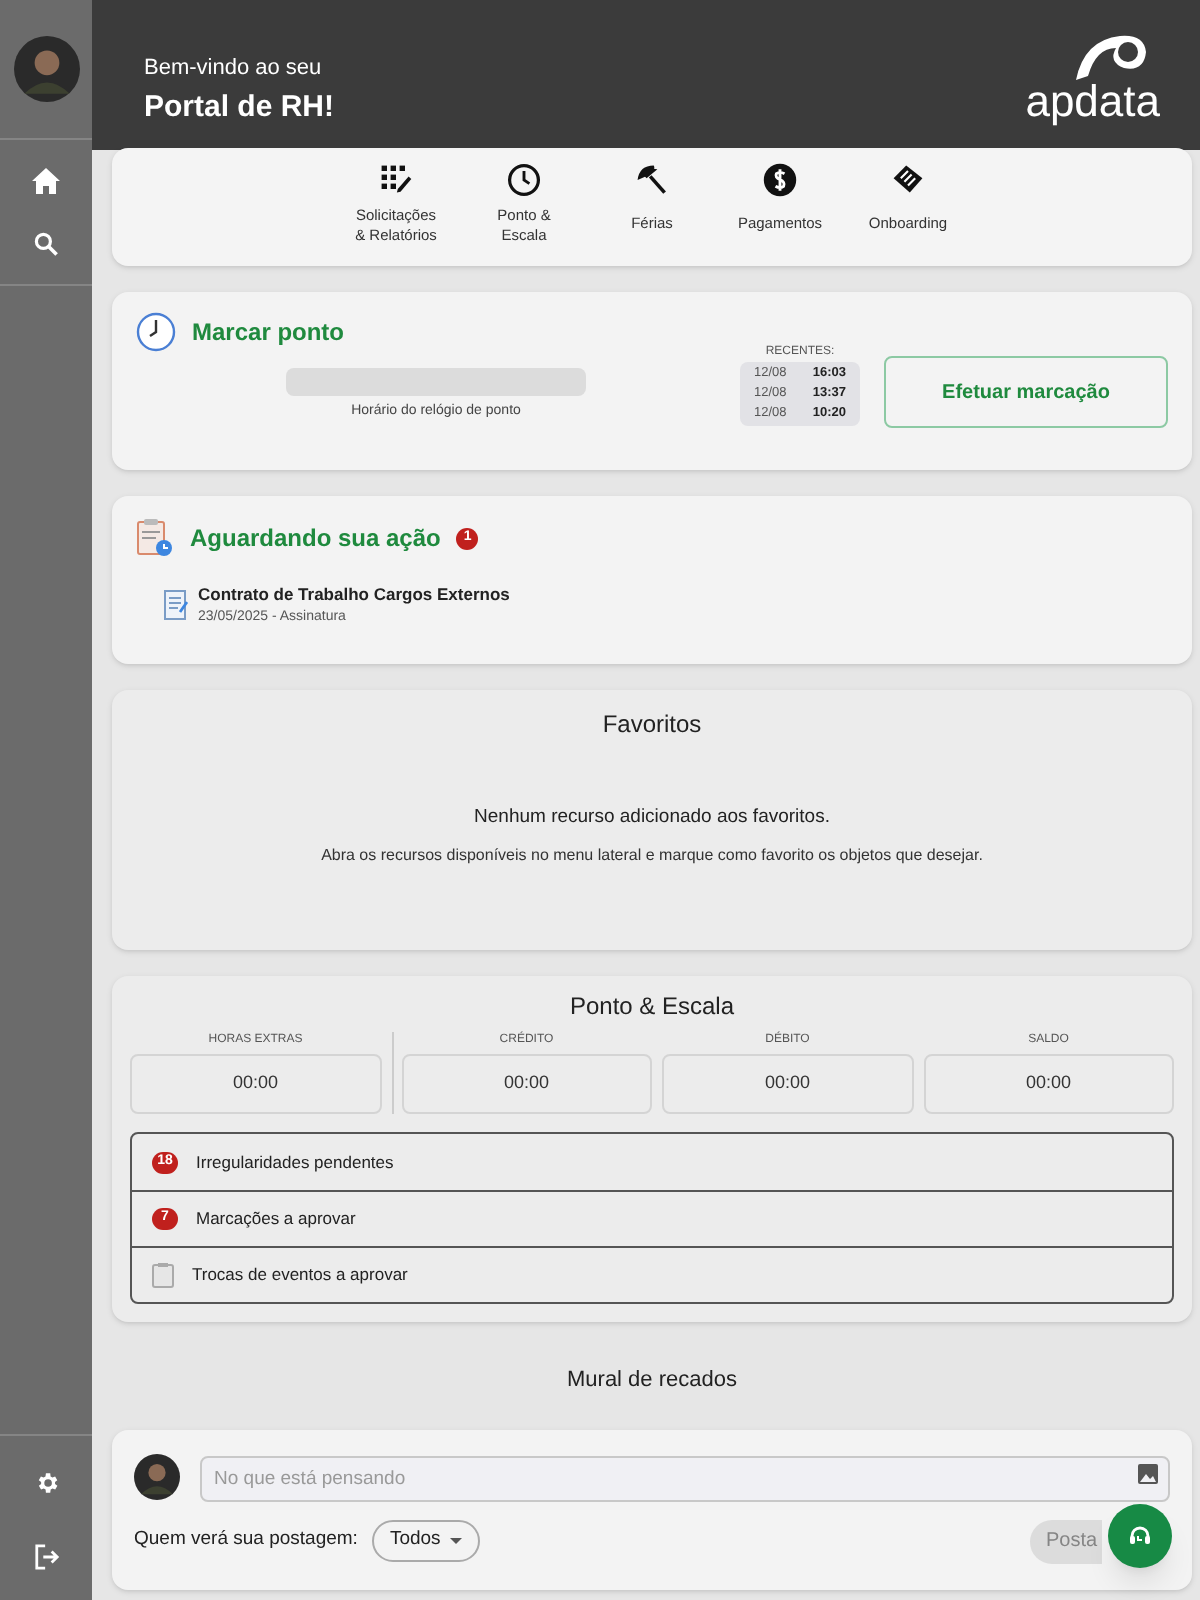 This screenshot has height=1600, width=1200. What do you see at coordinates (155, 538) in the screenshot?
I see `clipboard-clock-icon` at bounding box center [155, 538].